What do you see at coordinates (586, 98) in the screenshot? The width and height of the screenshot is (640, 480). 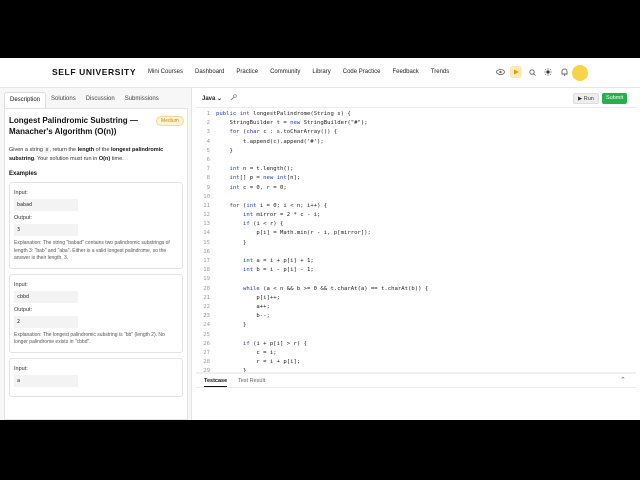 I see `run-button: ▶ Run` at bounding box center [586, 98].